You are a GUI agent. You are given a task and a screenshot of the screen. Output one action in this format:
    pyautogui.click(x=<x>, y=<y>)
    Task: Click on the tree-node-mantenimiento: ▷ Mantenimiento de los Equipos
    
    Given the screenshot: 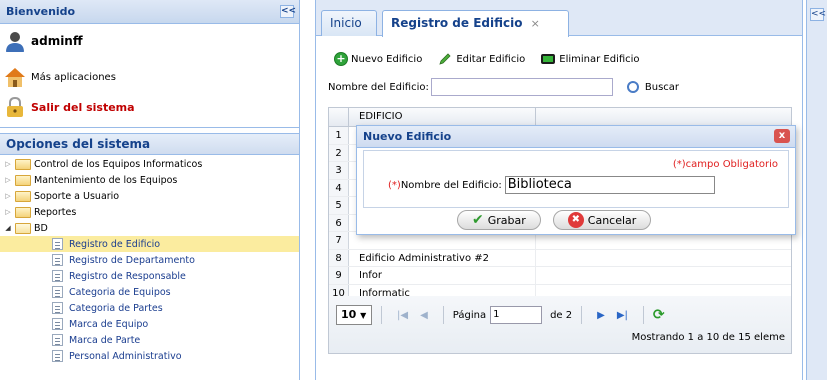 What is the action you would take?
    pyautogui.click(x=149, y=180)
    